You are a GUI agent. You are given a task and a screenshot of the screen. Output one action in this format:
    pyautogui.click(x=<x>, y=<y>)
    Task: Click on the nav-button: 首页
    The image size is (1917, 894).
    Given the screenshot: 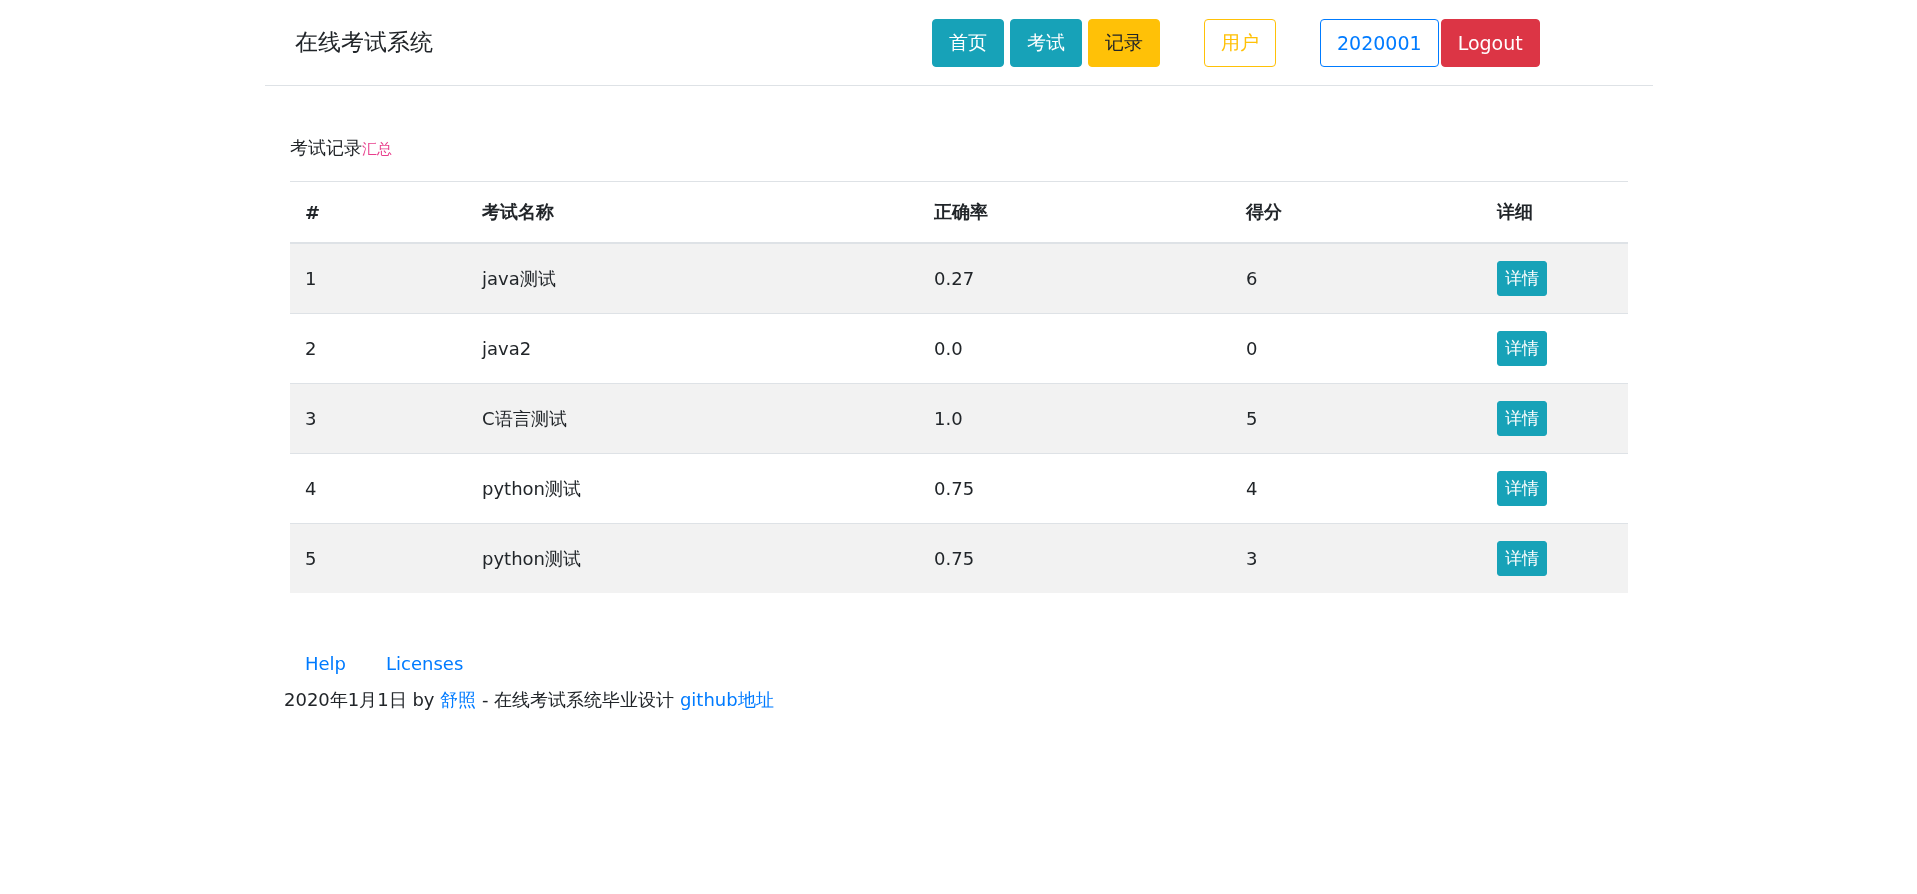 What is the action you would take?
    pyautogui.click(x=968, y=42)
    